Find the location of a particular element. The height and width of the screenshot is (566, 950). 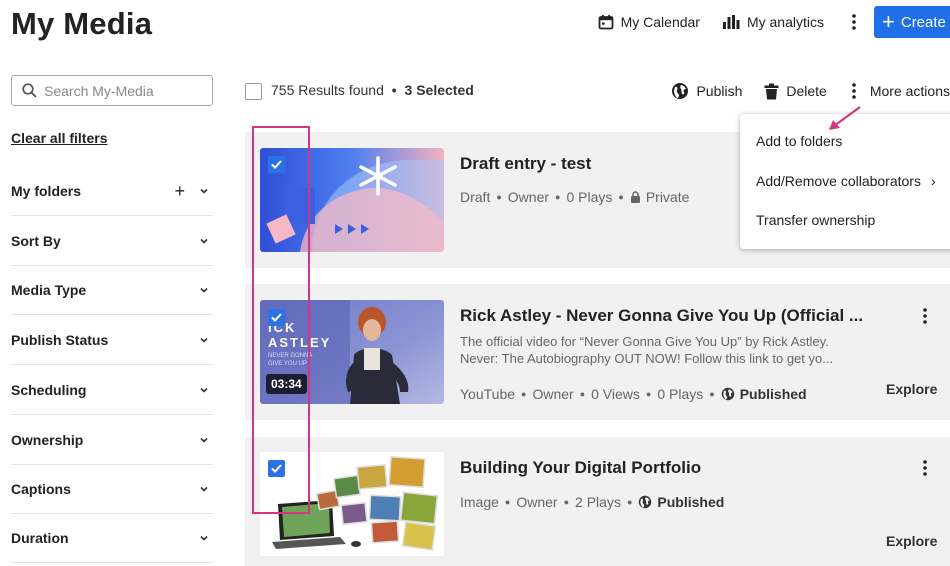

filter-captions: Captions is located at coordinates (112, 489).